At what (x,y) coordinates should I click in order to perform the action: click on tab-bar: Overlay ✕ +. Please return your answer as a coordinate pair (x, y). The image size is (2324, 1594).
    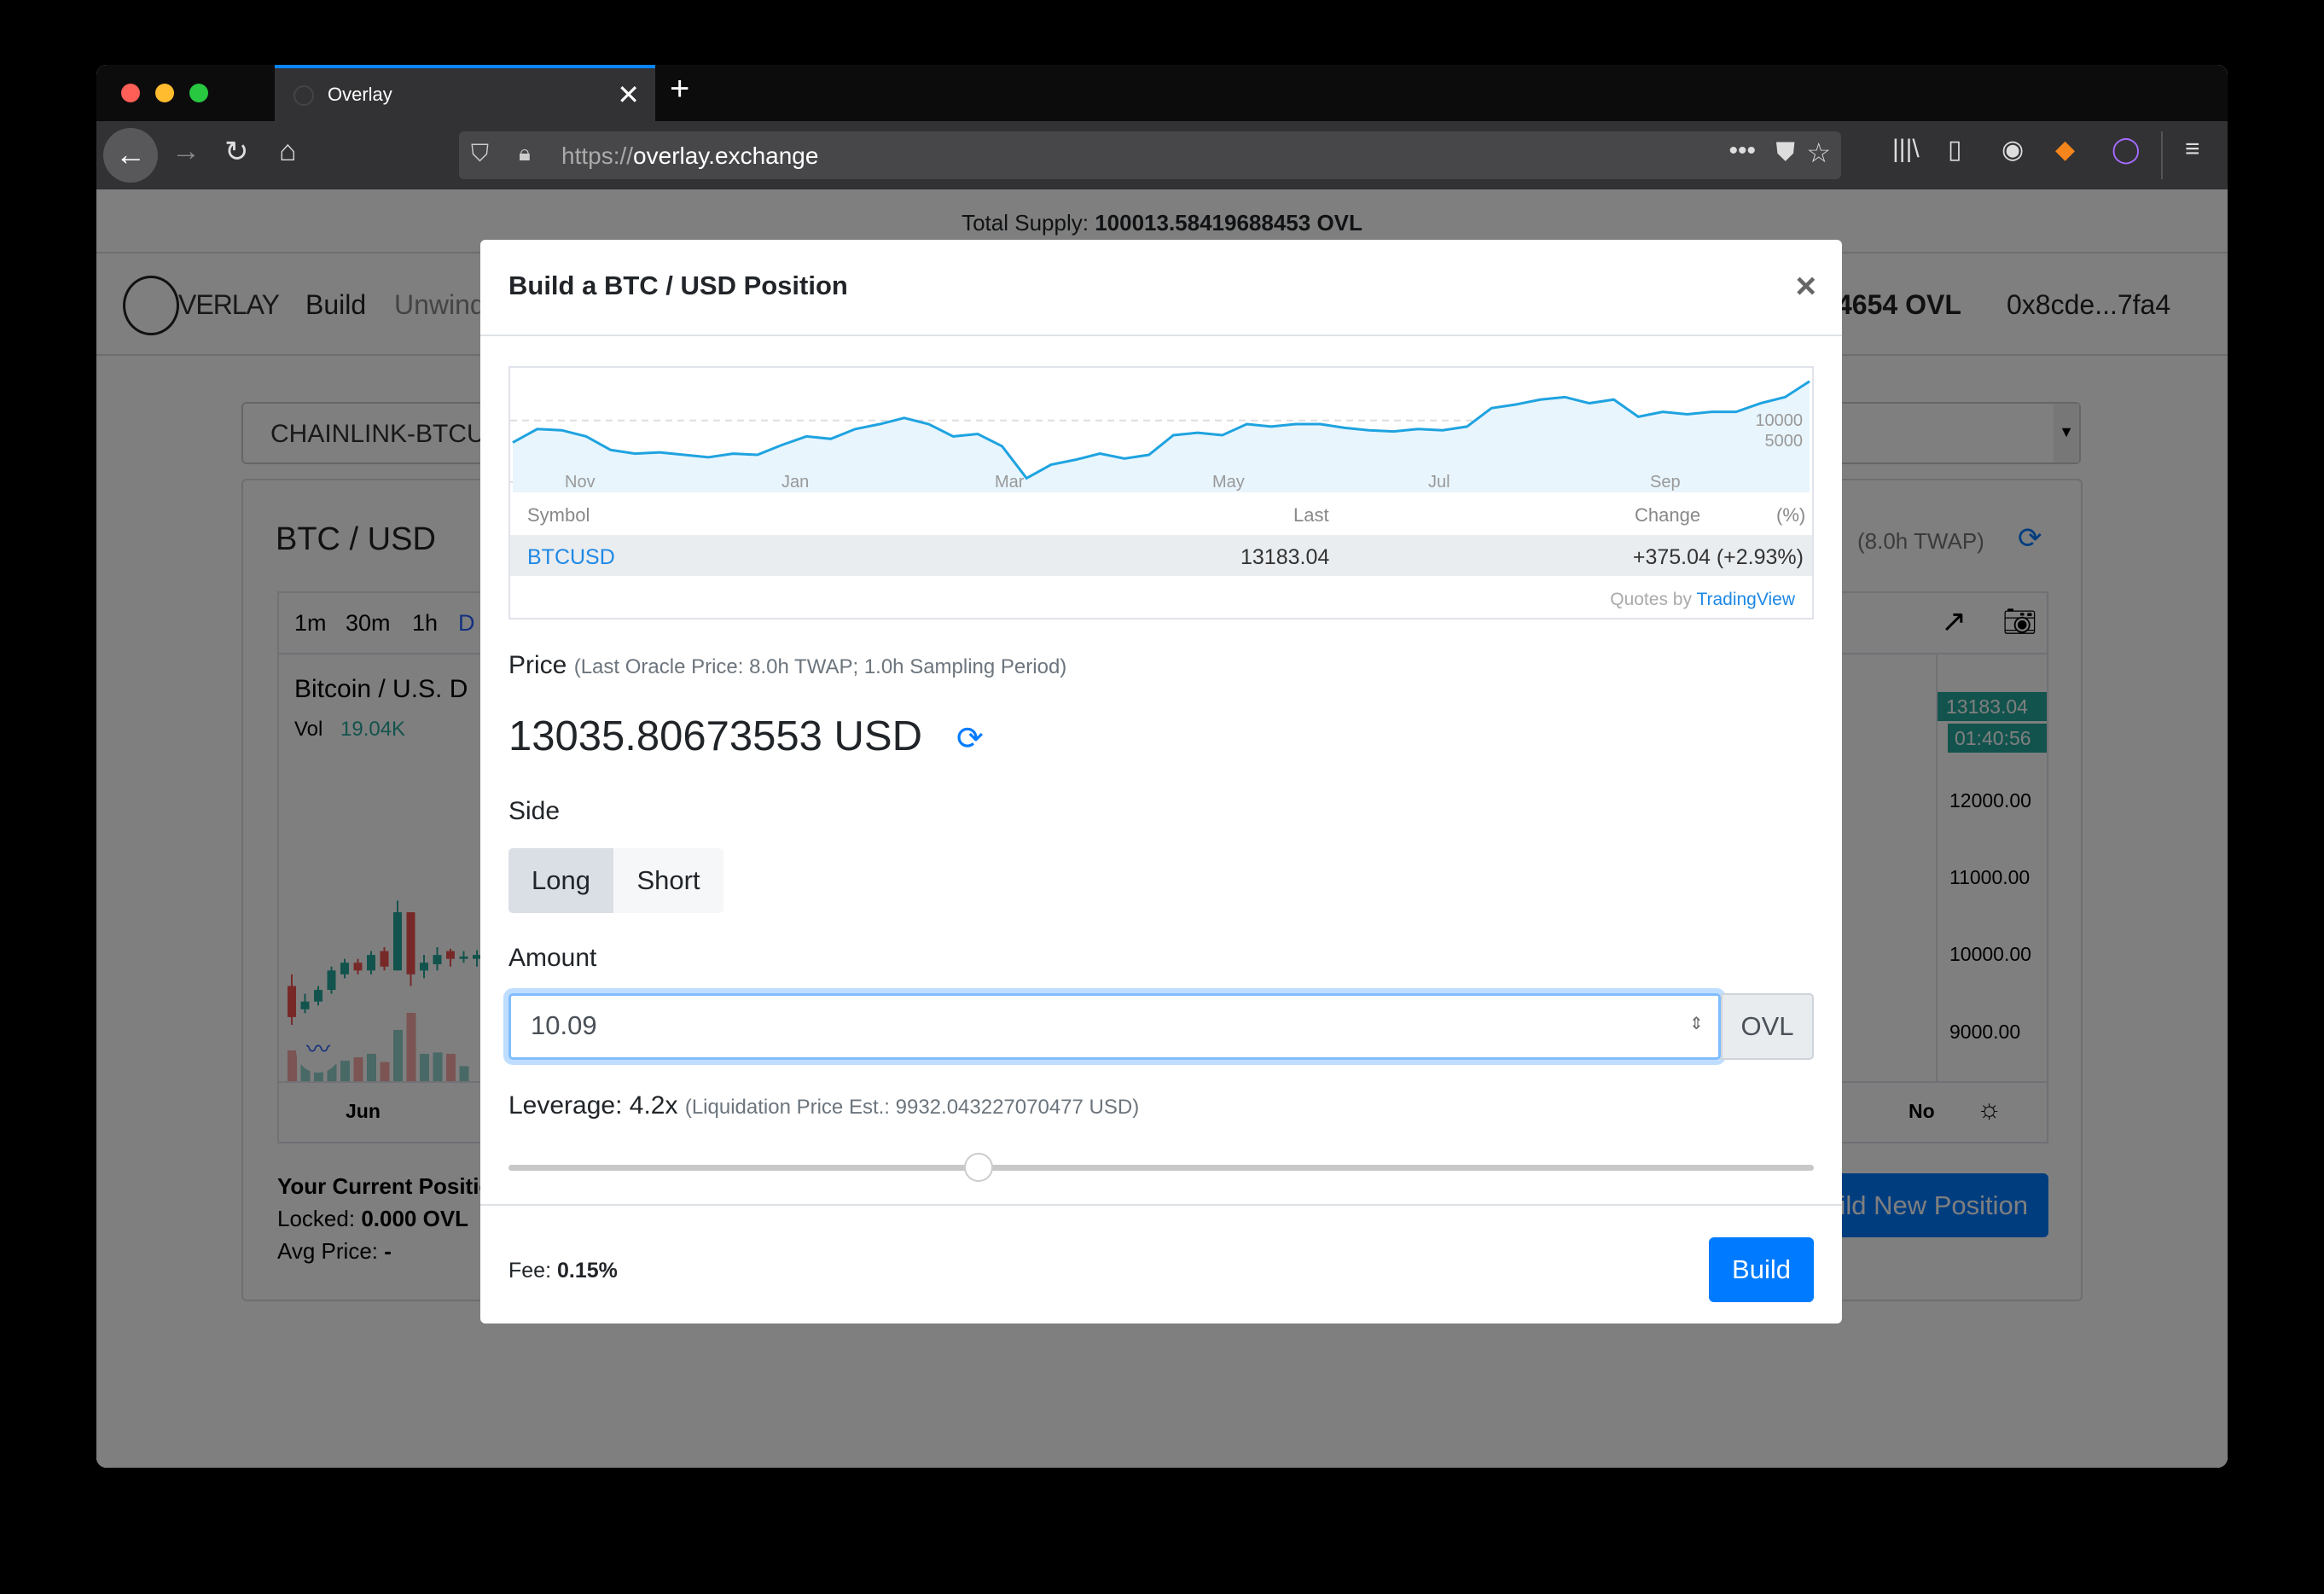
    Looking at the image, I should click on (1162, 93).